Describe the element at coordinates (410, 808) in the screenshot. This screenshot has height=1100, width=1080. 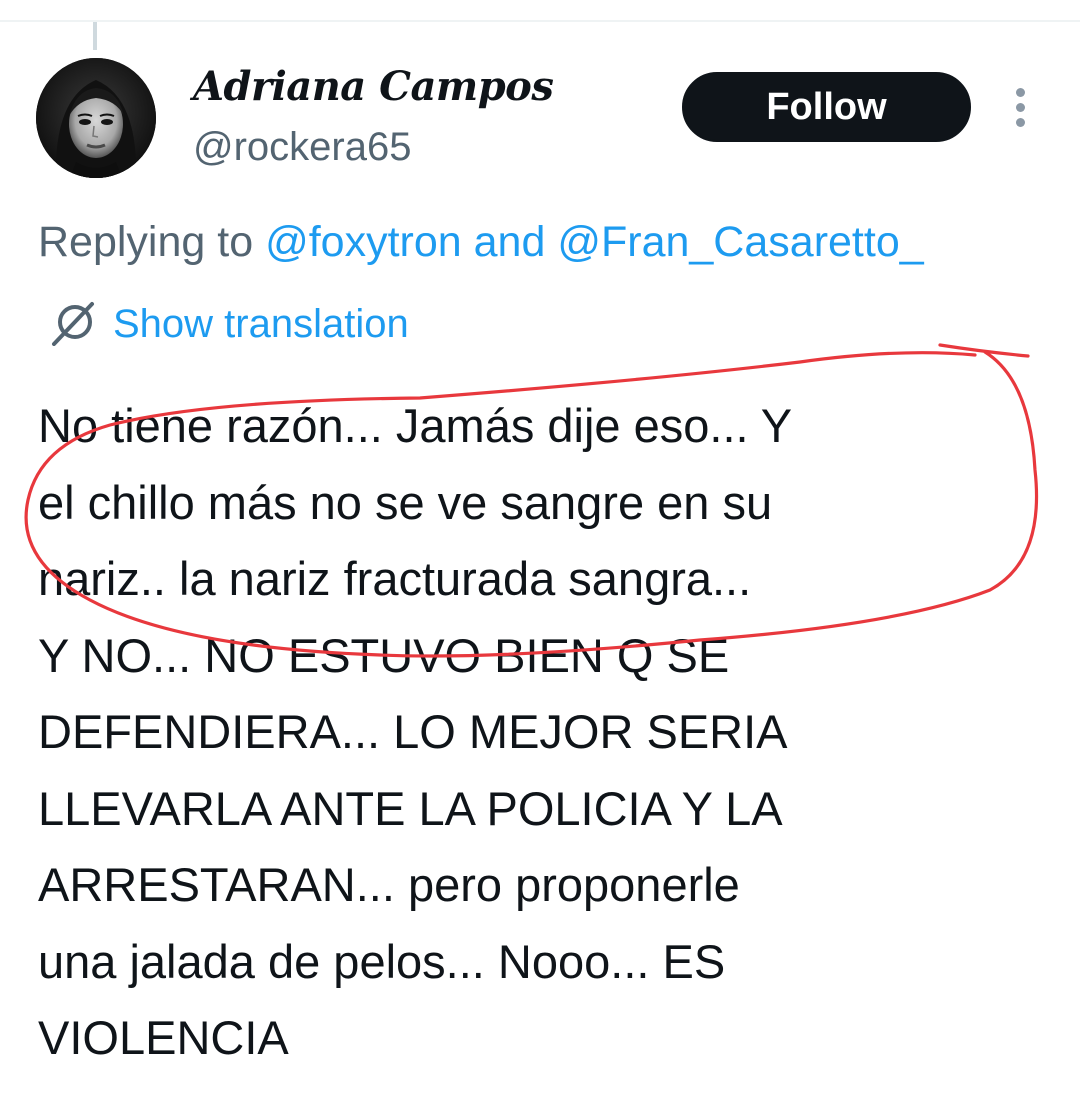
I see `tweet-text-line: LLEVARLA ANTE LA POLICIA Y LA` at that location.